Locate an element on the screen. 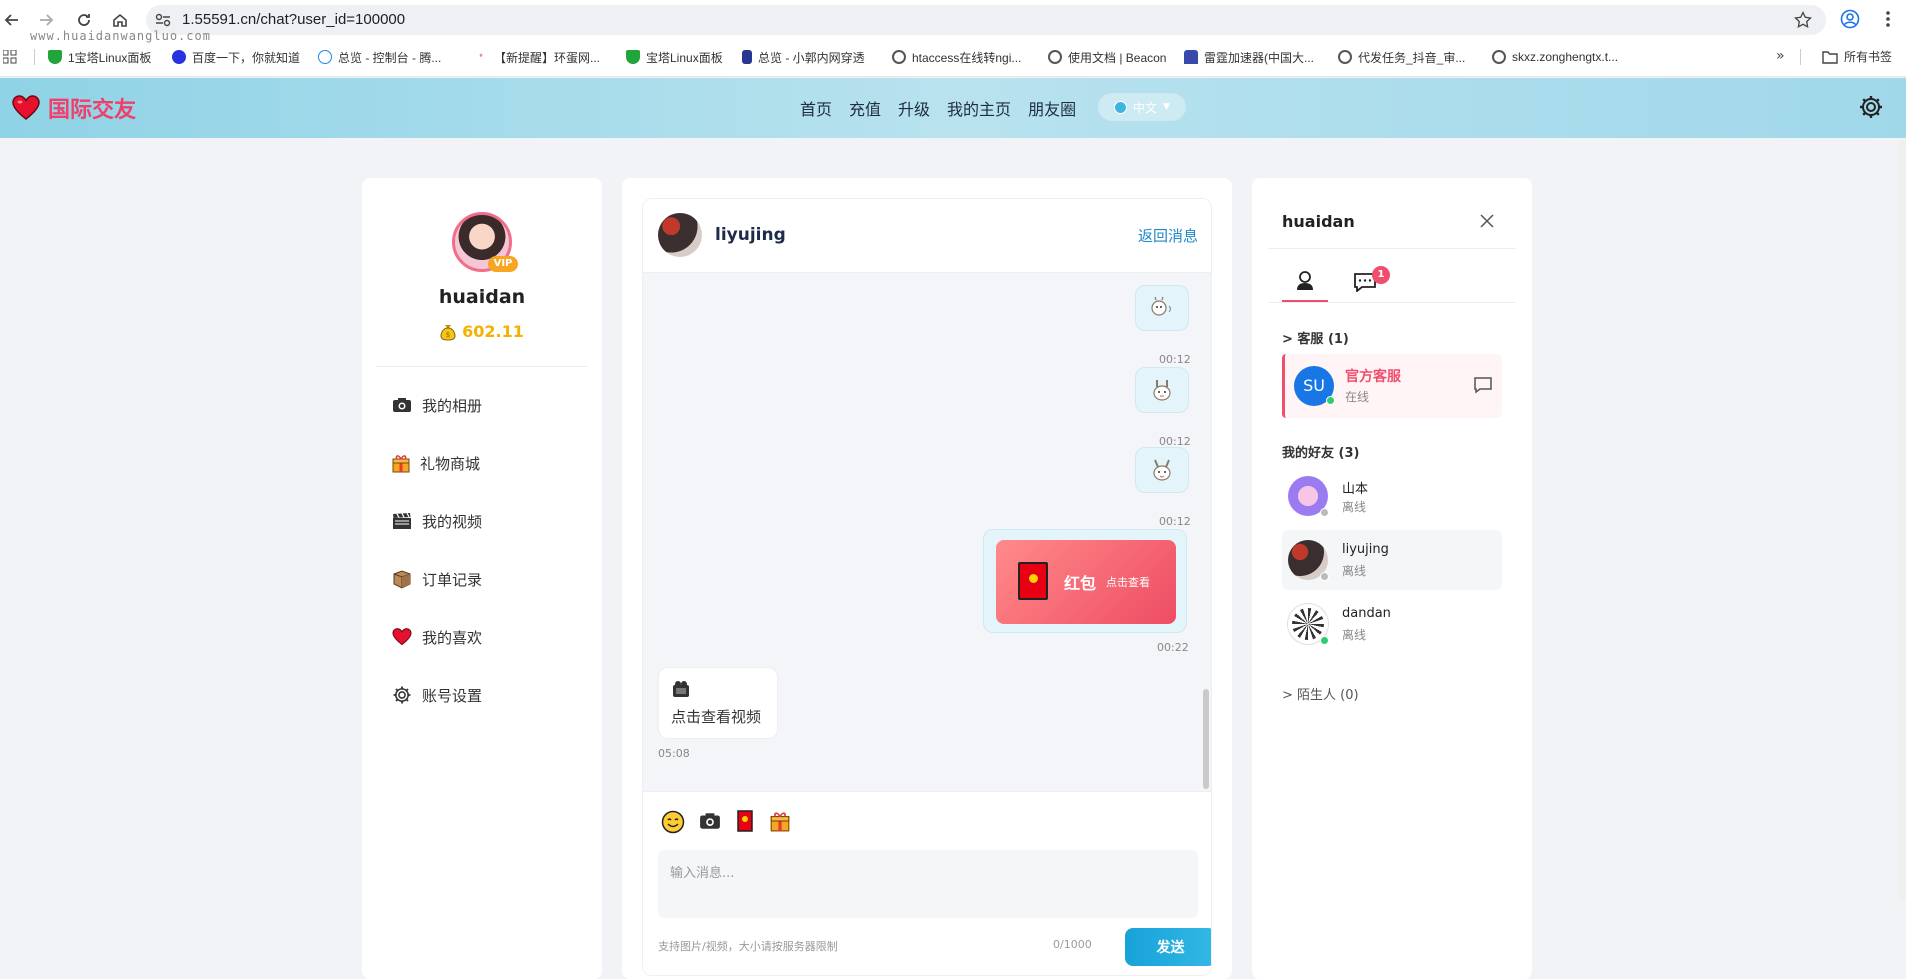 The height and width of the screenshot is (979, 1906). nav-my-homepage: 我的主页 is located at coordinates (979, 108).